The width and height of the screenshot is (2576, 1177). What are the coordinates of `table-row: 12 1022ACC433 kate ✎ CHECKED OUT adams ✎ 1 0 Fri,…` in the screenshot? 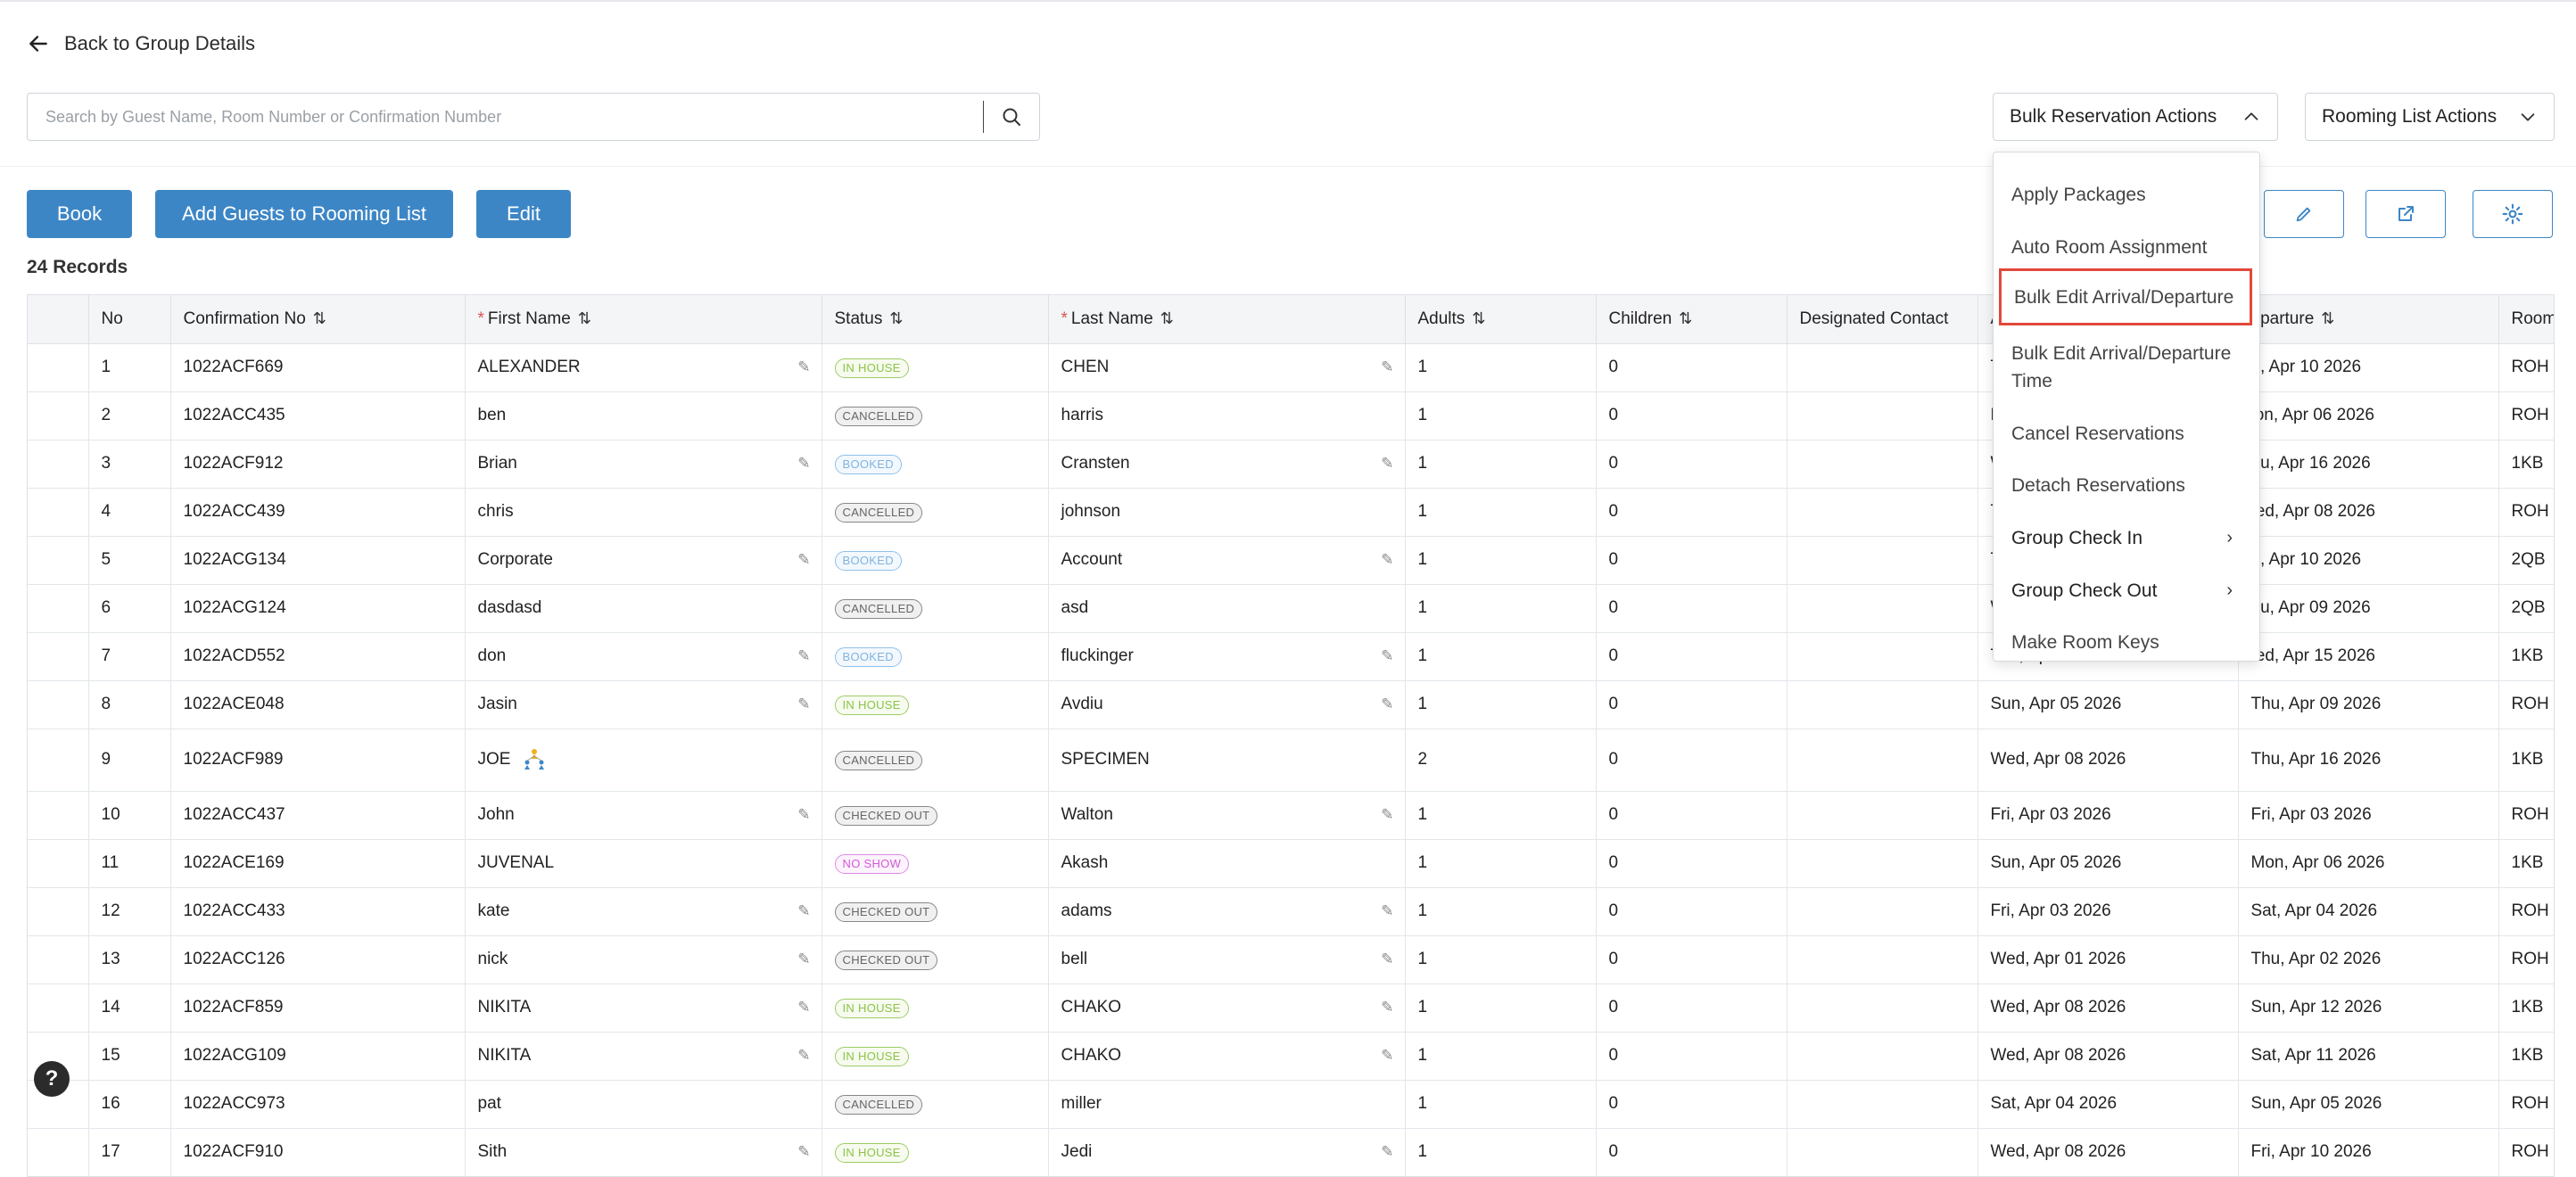 It's located at (1291, 911).